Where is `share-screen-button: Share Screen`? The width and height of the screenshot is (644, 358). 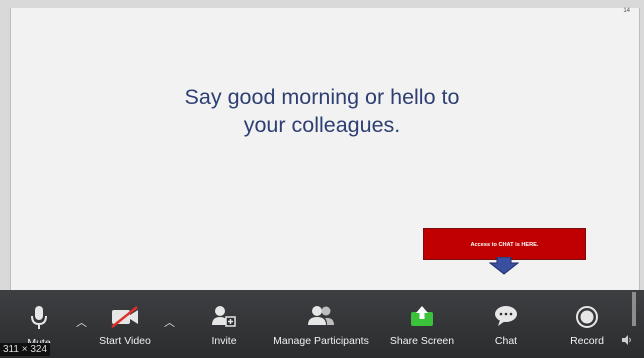
share-screen-button: Share Screen is located at coordinates (422, 324).